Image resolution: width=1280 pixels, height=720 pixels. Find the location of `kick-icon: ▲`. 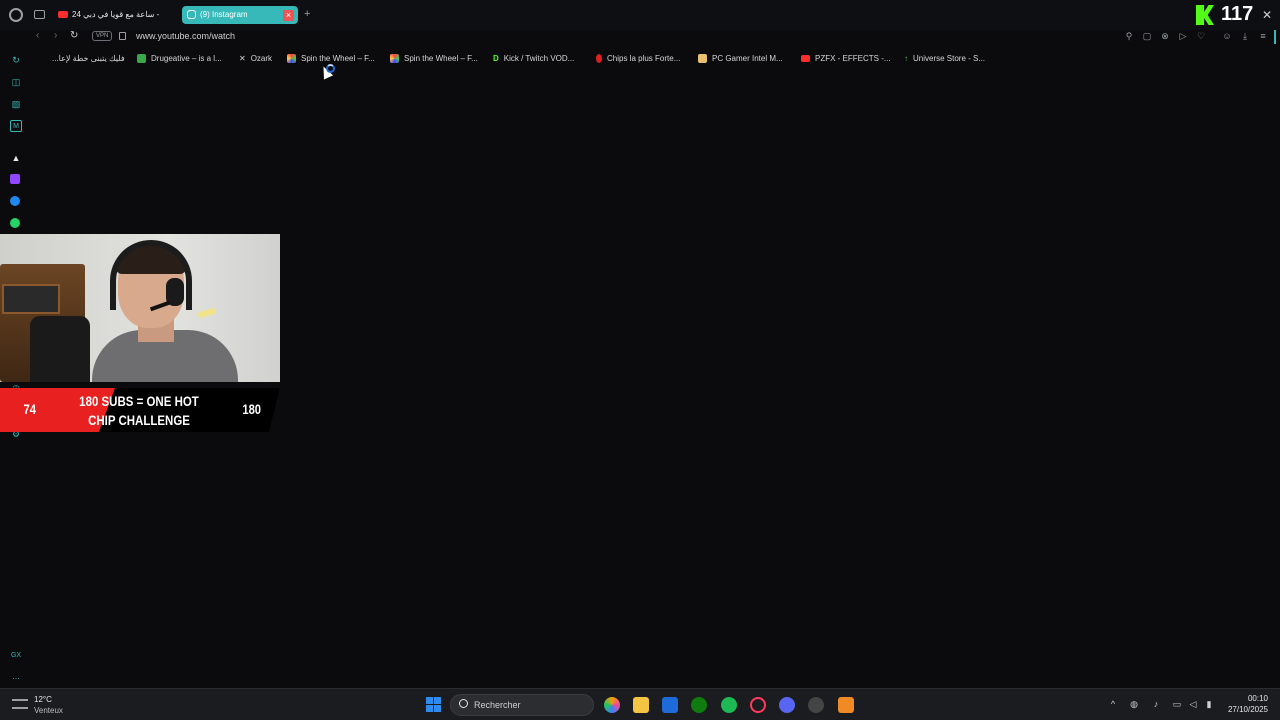

kick-icon: ▲ is located at coordinates (16, 158).